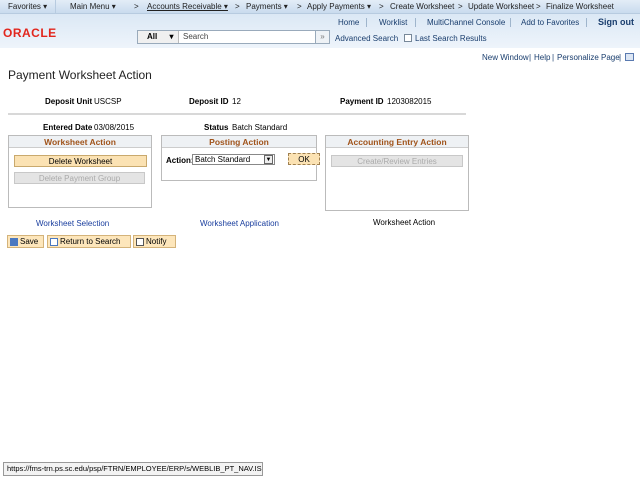 The width and height of the screenshot is (640, 480). Describe the element at coordinates (195, 37) in the screenshot. I see `search-input: Search` at that location.